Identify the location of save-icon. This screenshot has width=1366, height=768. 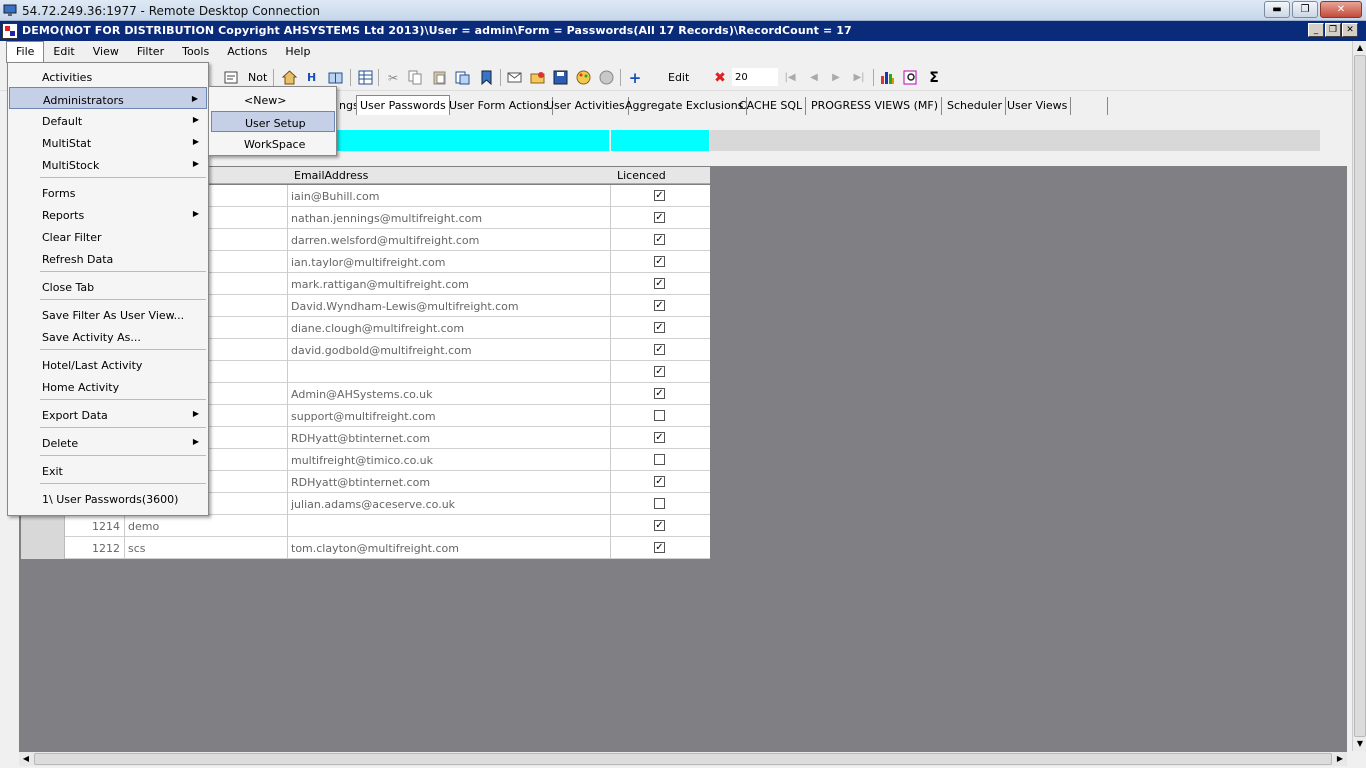
(560, 77).